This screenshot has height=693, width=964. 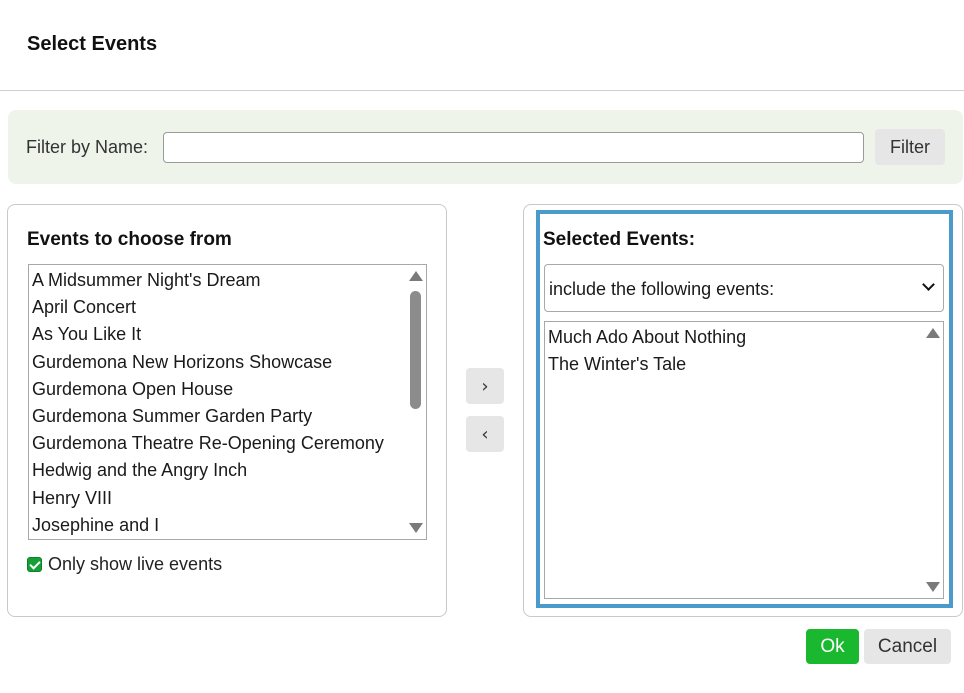 What do you see at coordinates (415, 350) in the screenshot?
I see `scroll-thumb` at bounding box center [415, 350].